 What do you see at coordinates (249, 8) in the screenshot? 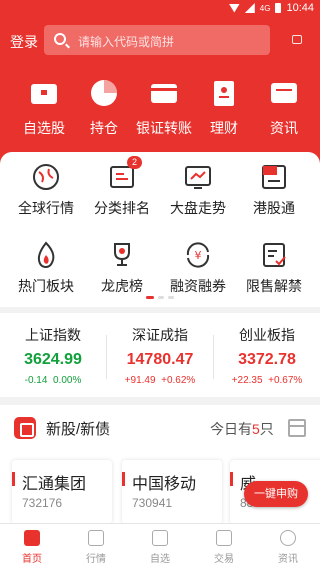
I see `signal-icon` at bounding box center [249, 8].